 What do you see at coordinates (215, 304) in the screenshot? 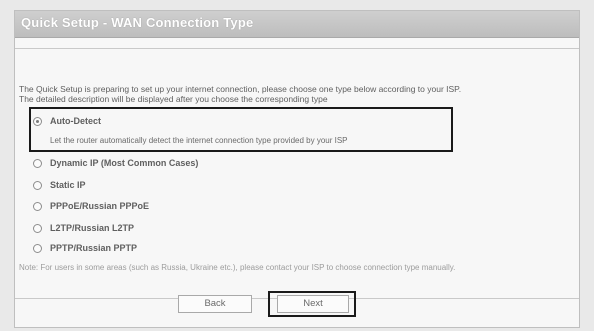
I see `back-button: Back` at bounding box center [215, 304].